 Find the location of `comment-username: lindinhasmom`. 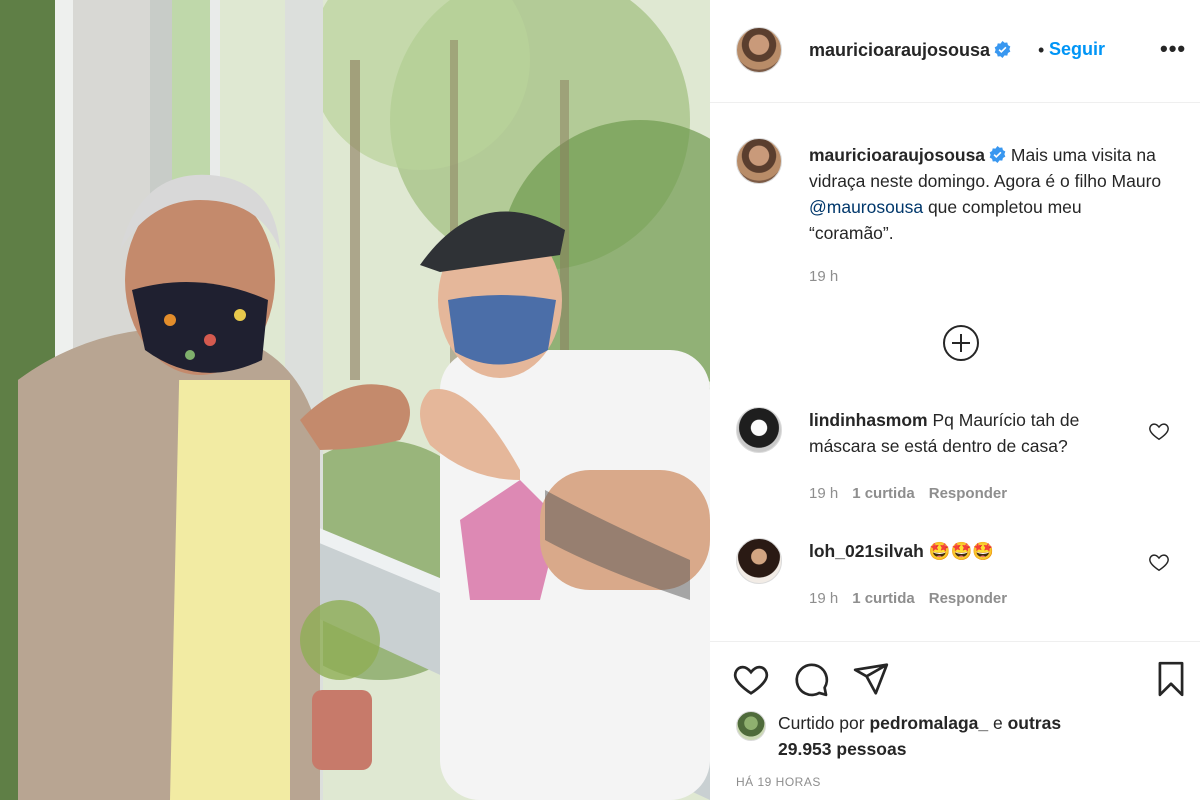

comment-username: lindinhasmom is located at coordinates (868, 420).